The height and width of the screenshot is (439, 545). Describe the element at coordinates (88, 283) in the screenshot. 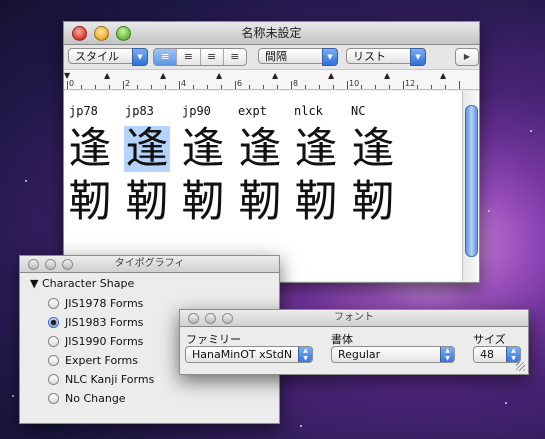

I see `section-title: Character Shape` at that location.